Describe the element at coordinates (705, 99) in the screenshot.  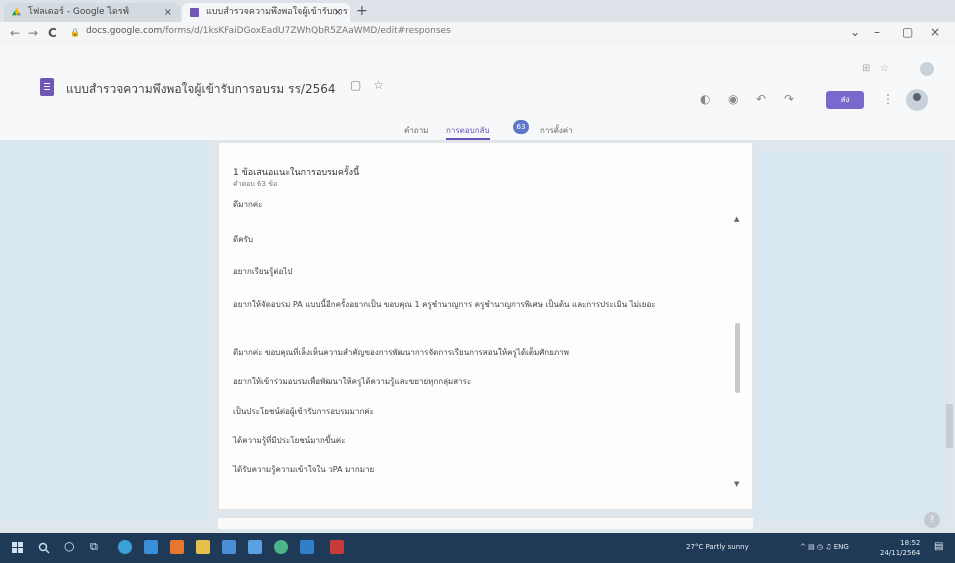
I see `customize-theme-icon: ◐` at that location.